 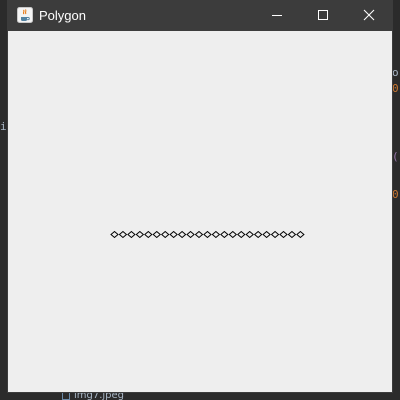 I want to click on java-cup-icon, so click(x=25, y=15).